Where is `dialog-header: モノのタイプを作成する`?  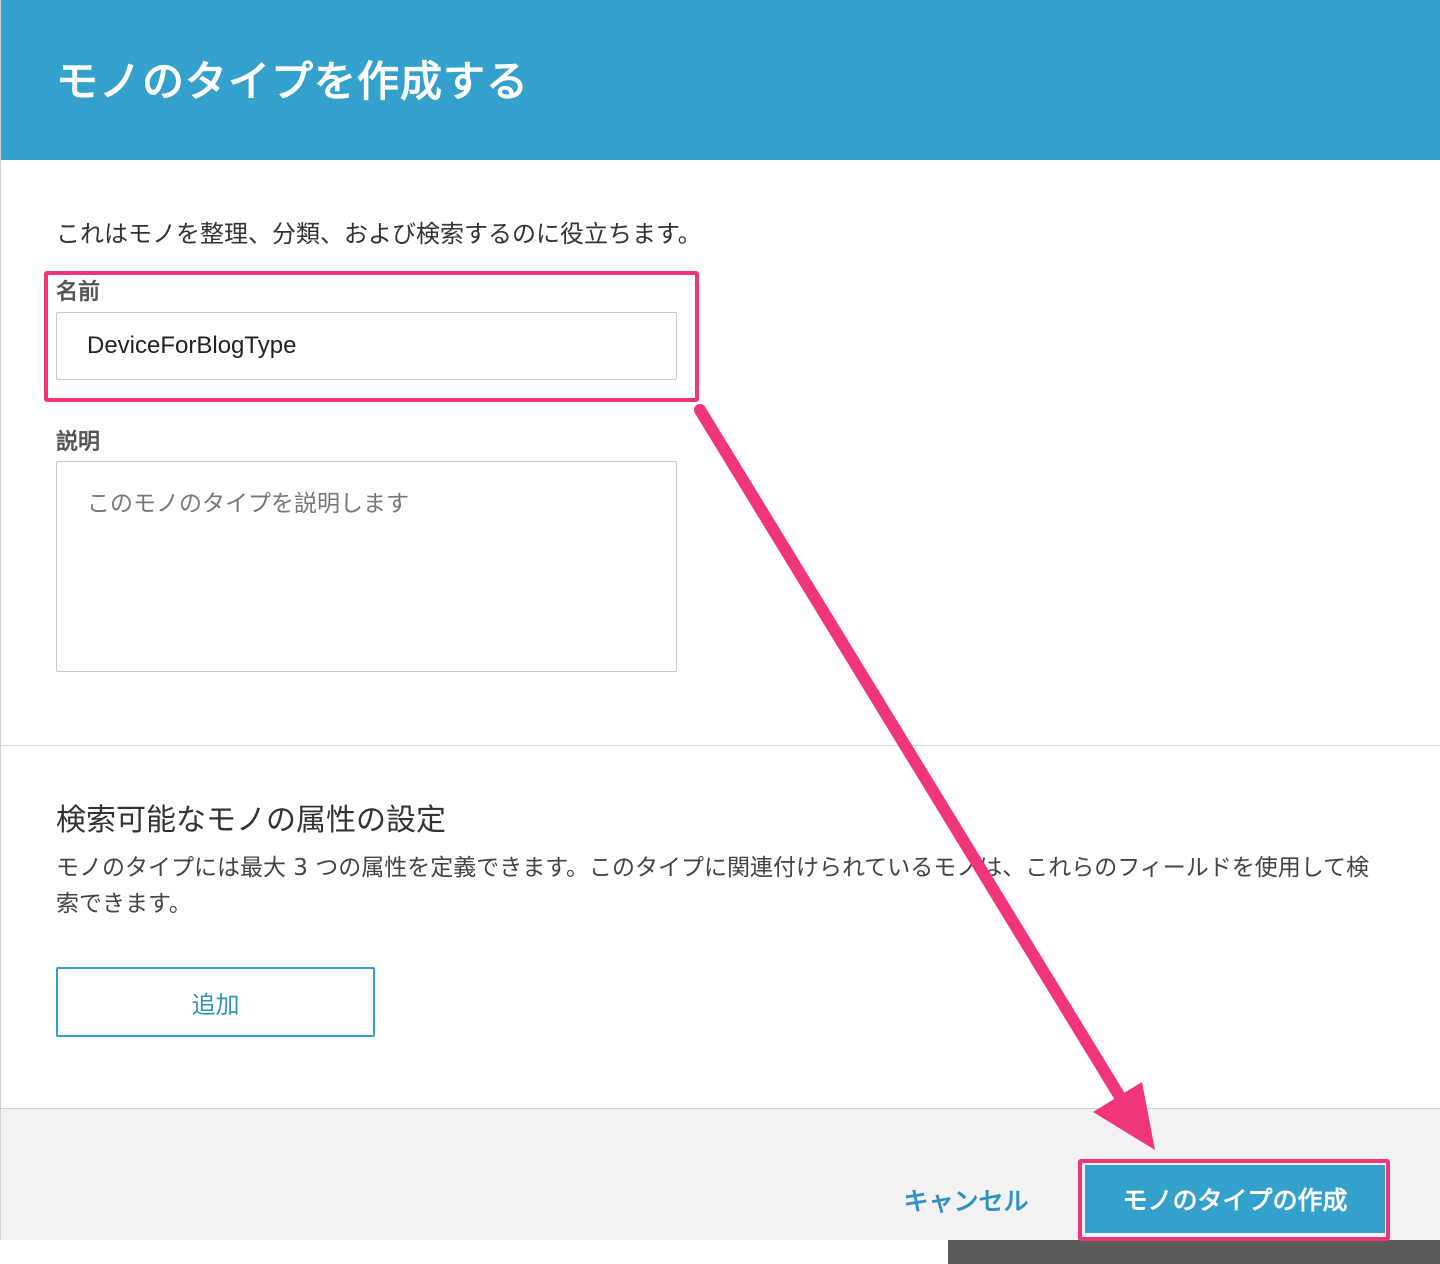 dialog-header: モノのタイプを作成する is located at coordinates (720, 80).